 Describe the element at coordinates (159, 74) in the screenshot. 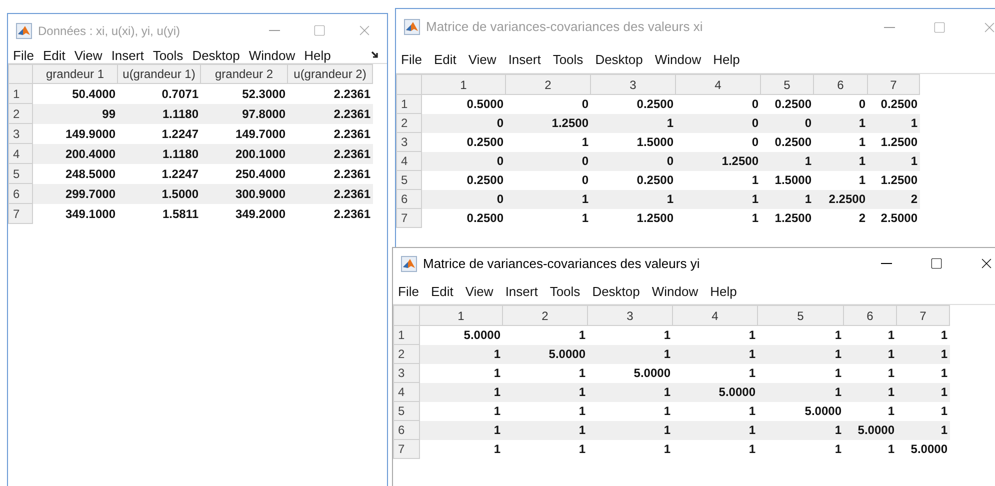

I see `column-header: u(grandeur 1)` at that location.